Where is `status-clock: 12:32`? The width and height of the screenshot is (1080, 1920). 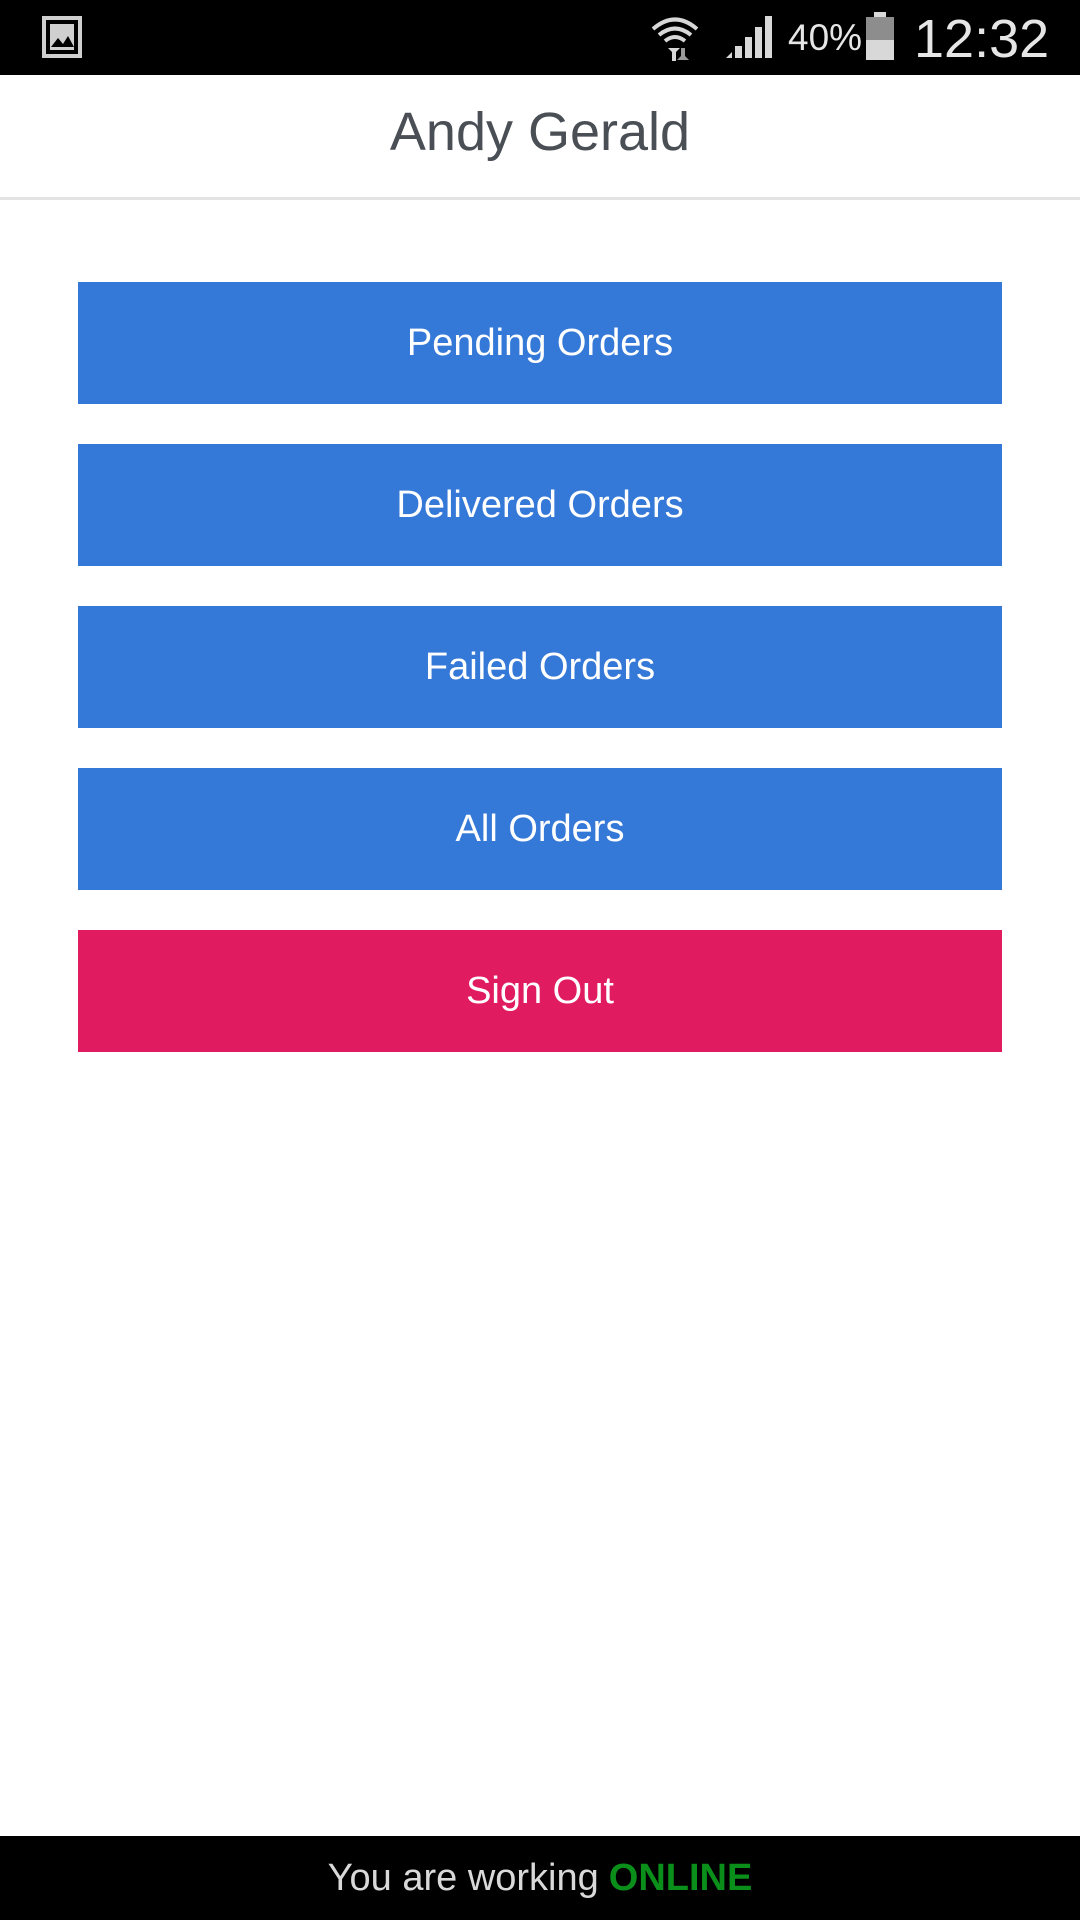
status-clock: 12:32 is located at coordinates (982, 39).